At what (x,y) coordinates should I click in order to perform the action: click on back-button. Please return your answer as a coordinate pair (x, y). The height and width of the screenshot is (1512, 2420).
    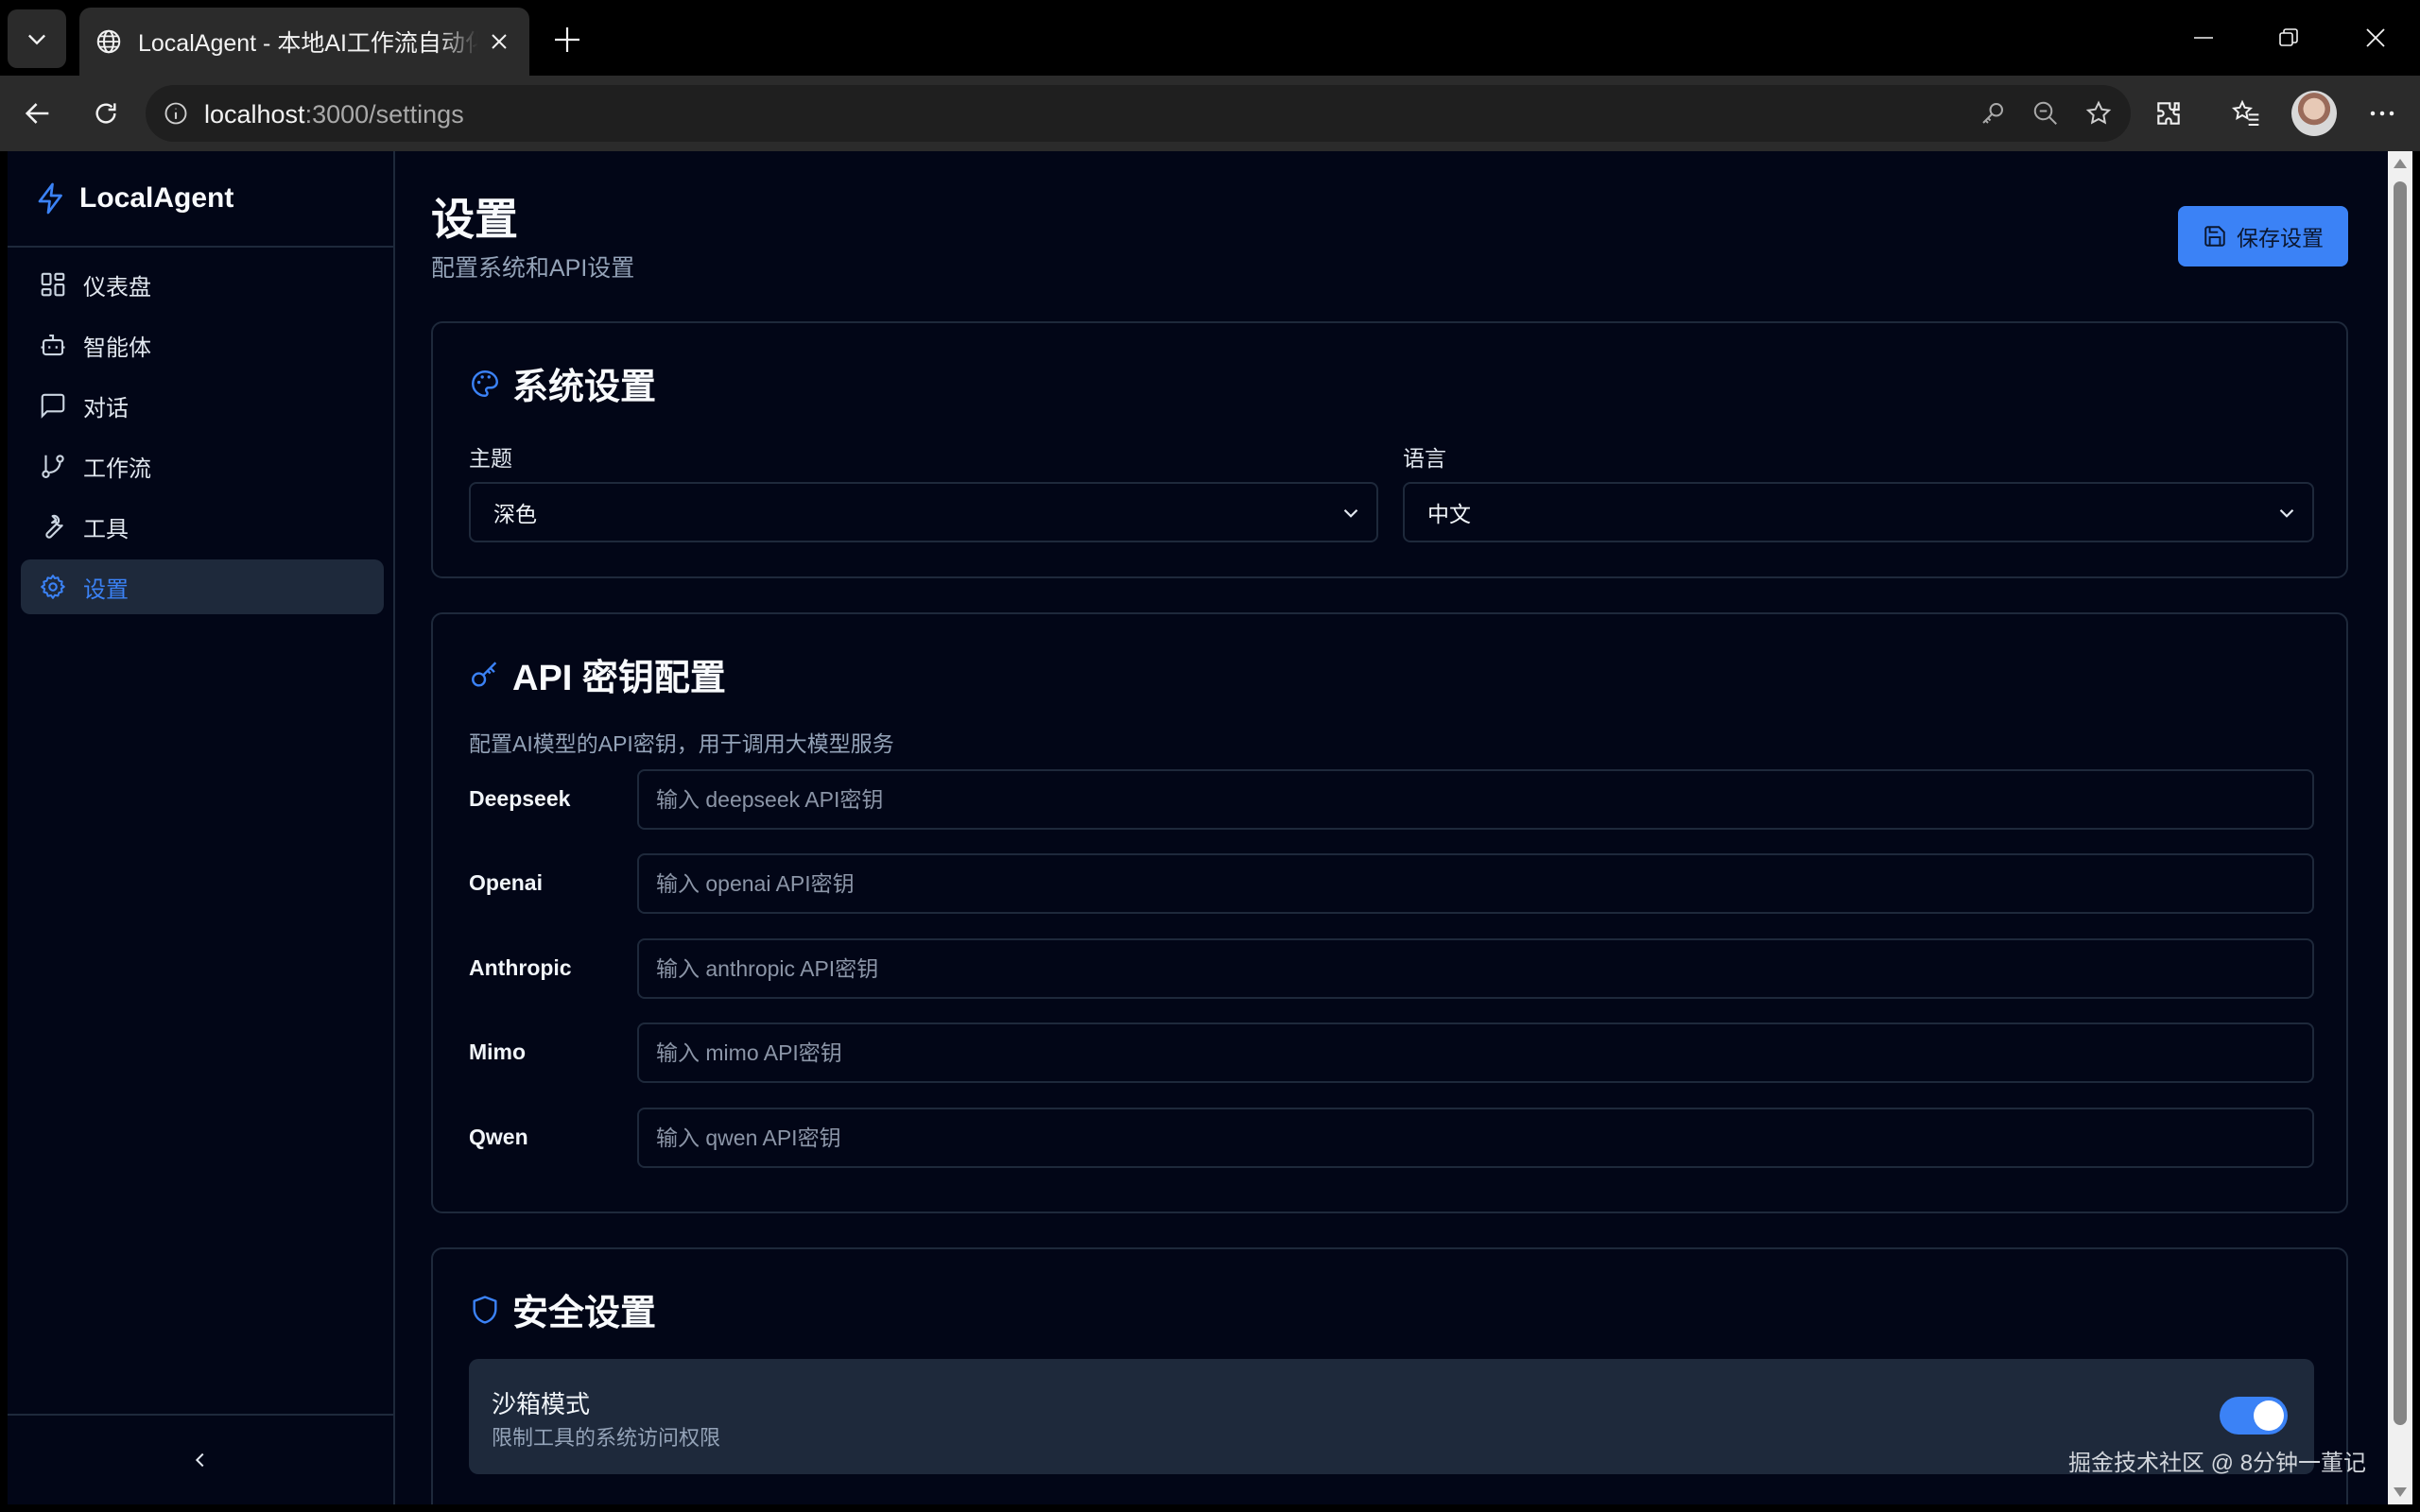
    Looking at the image, I should click on (37, 113).